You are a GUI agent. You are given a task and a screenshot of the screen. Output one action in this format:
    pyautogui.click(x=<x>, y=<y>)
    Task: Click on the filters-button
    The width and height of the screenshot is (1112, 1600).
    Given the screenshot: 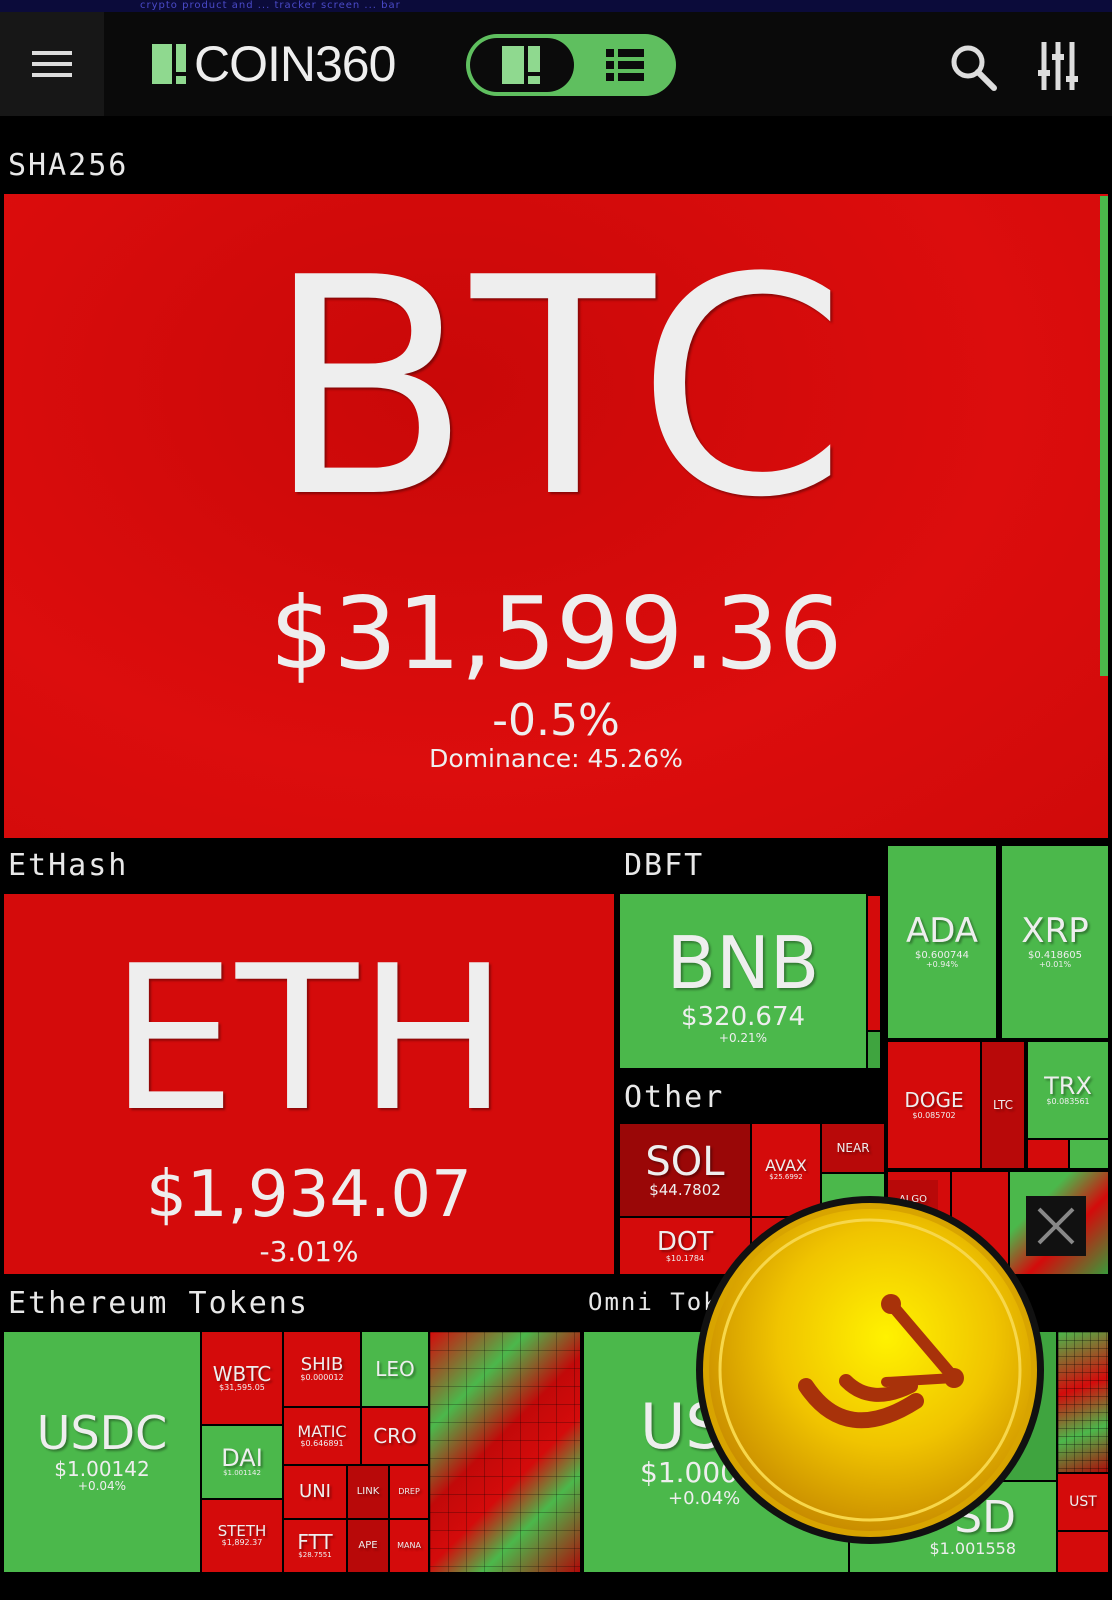 What is the action you would take?
    pyautogui.click(x=1060, y=67)
    